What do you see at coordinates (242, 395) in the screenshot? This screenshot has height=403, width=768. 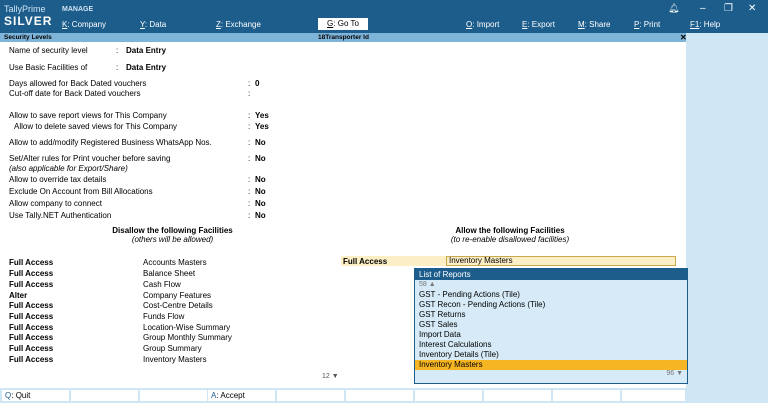 I see `accept-button: A: Accept` at bounding box center [242, 395].